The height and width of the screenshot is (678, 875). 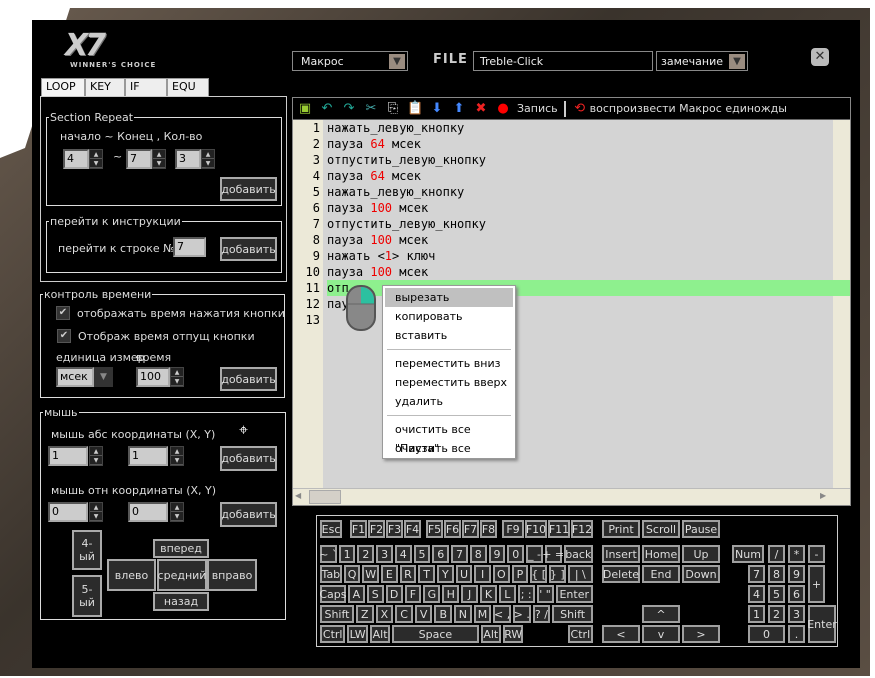 I want to click on key: U, so click(x=464, y=574).